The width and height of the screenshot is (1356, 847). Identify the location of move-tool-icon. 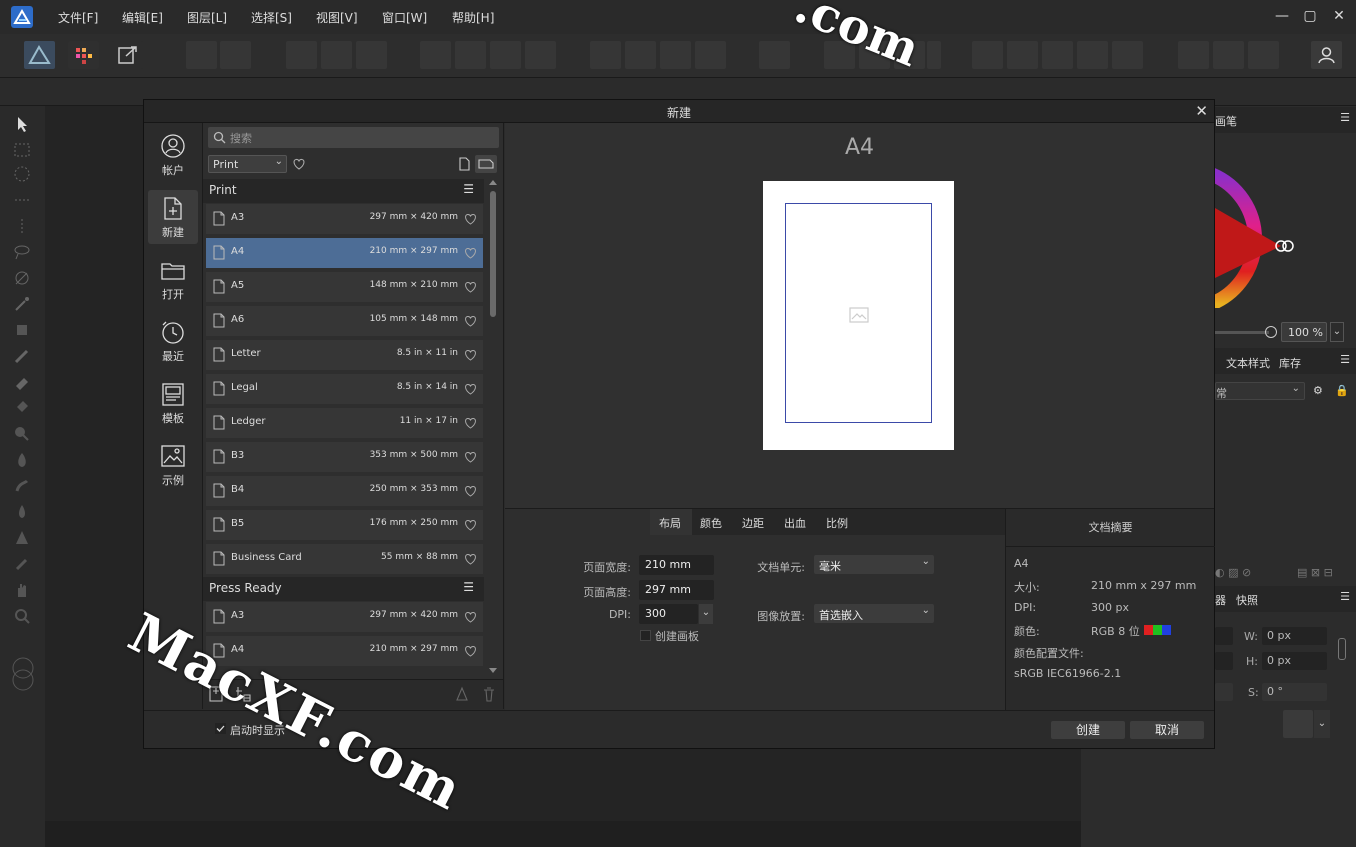
(22, 124).